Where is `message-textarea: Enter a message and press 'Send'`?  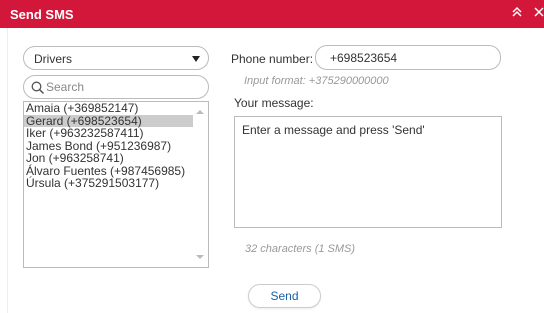 message-textarea: Enter a message and press 'Send' is located at coordinates (367, 171).